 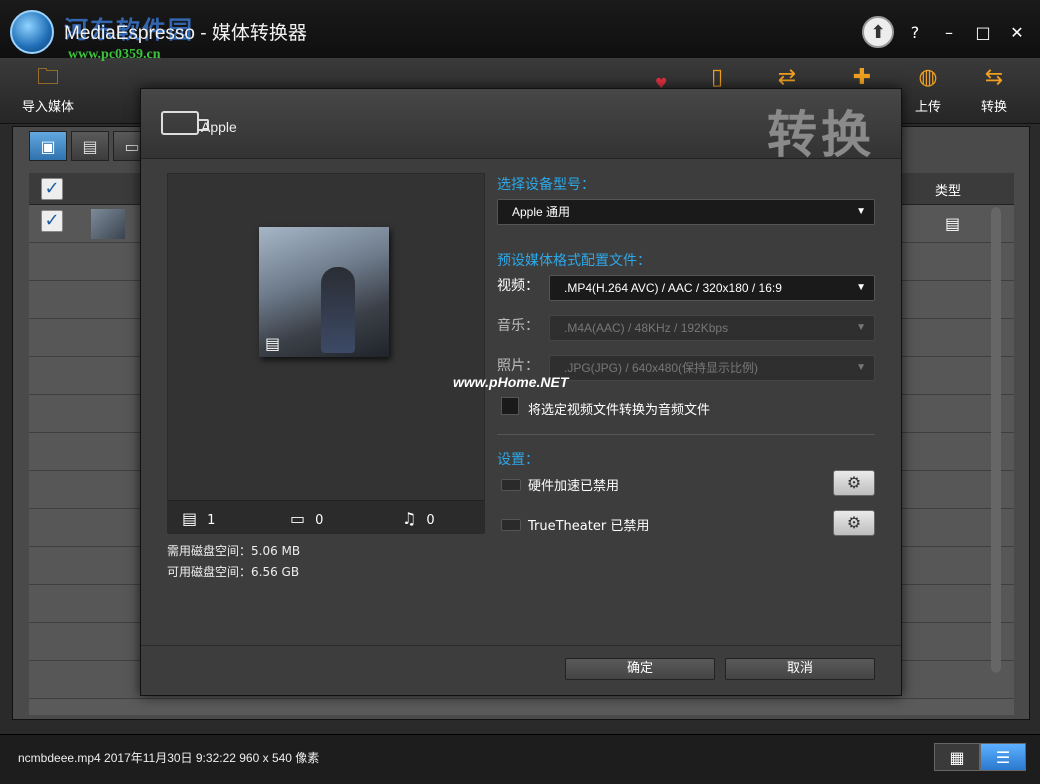 What do you see at coordinates (47, 107) in the screenshot?
I see `import-media-label: 导入媒体` at bounding box center [47, 107].